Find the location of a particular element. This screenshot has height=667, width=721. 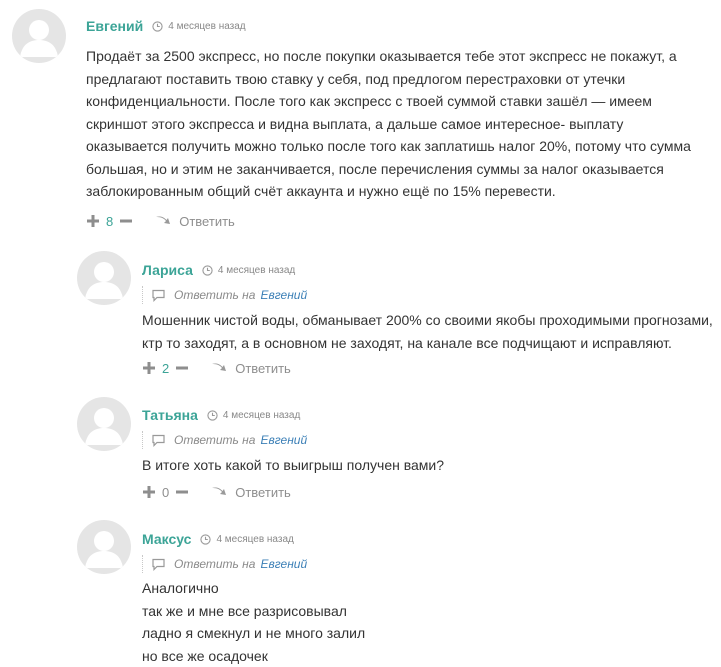

comment-header: Татьяна 4 месяцев назад is located at coordinates (221, 415).